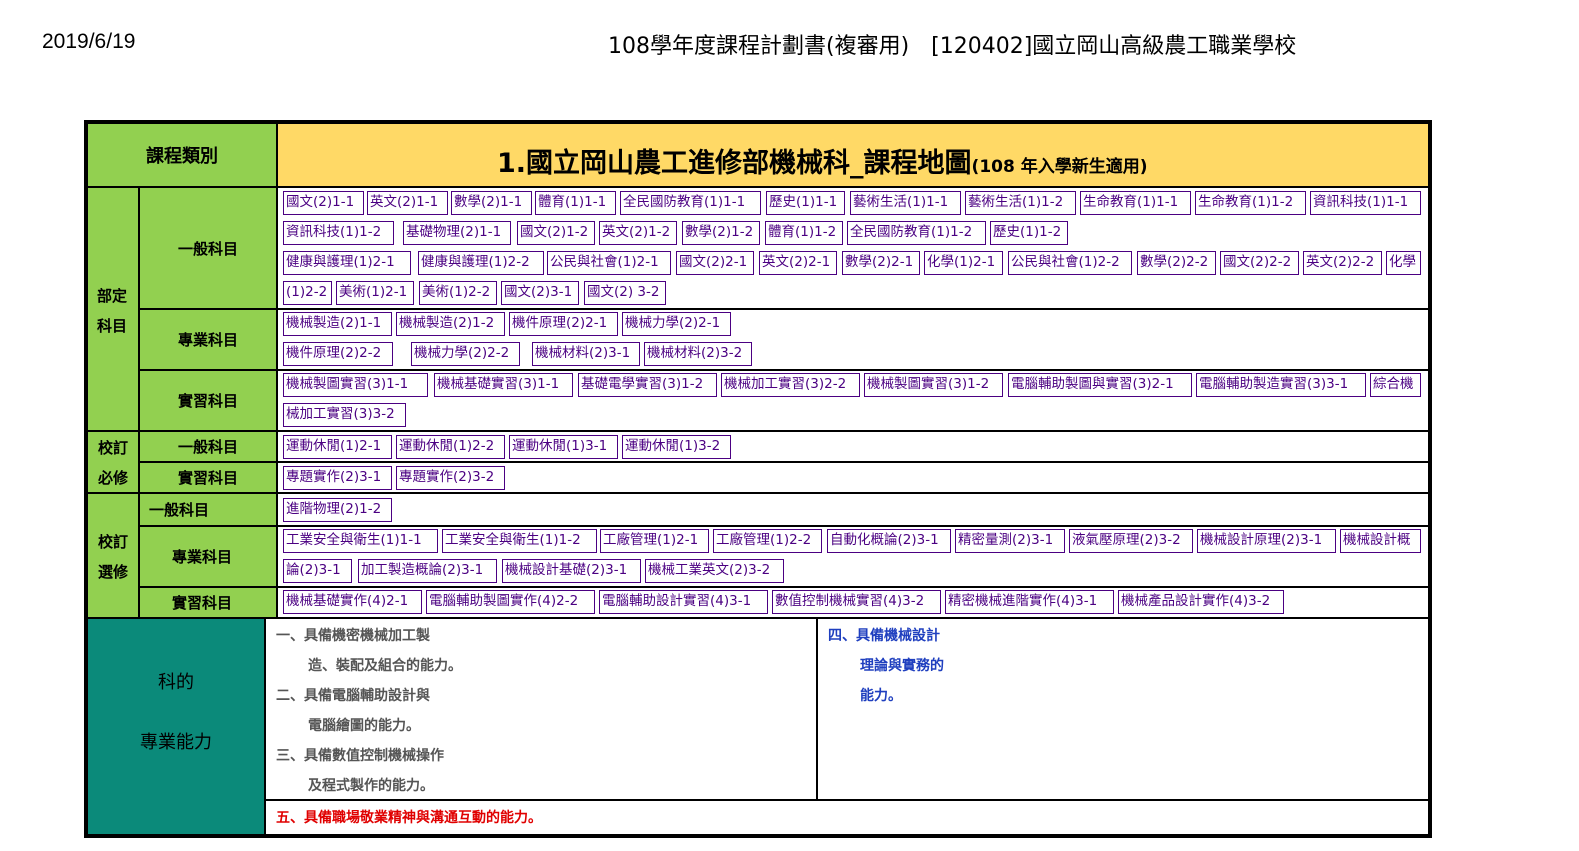  What do you see at coordinates (112, 571) in the screenshot?
I see `group-xiaoxuan-line2: 選修` at bounding box center [112, 571].